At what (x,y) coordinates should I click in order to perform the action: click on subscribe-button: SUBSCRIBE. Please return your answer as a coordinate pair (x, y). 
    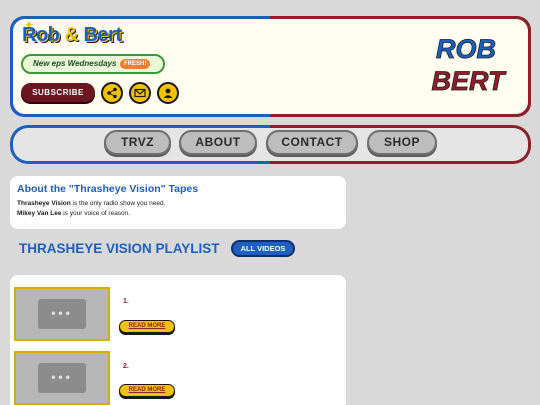
    Looking at the image, I should click on (58, 92).